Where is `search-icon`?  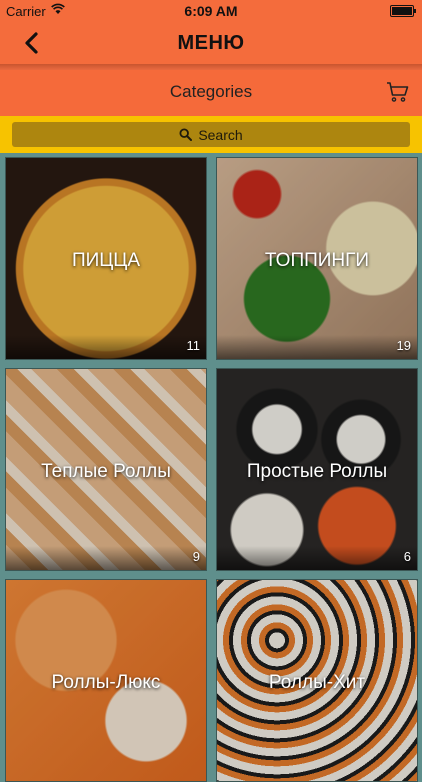
search-icon is located at coordinates (186, 134).